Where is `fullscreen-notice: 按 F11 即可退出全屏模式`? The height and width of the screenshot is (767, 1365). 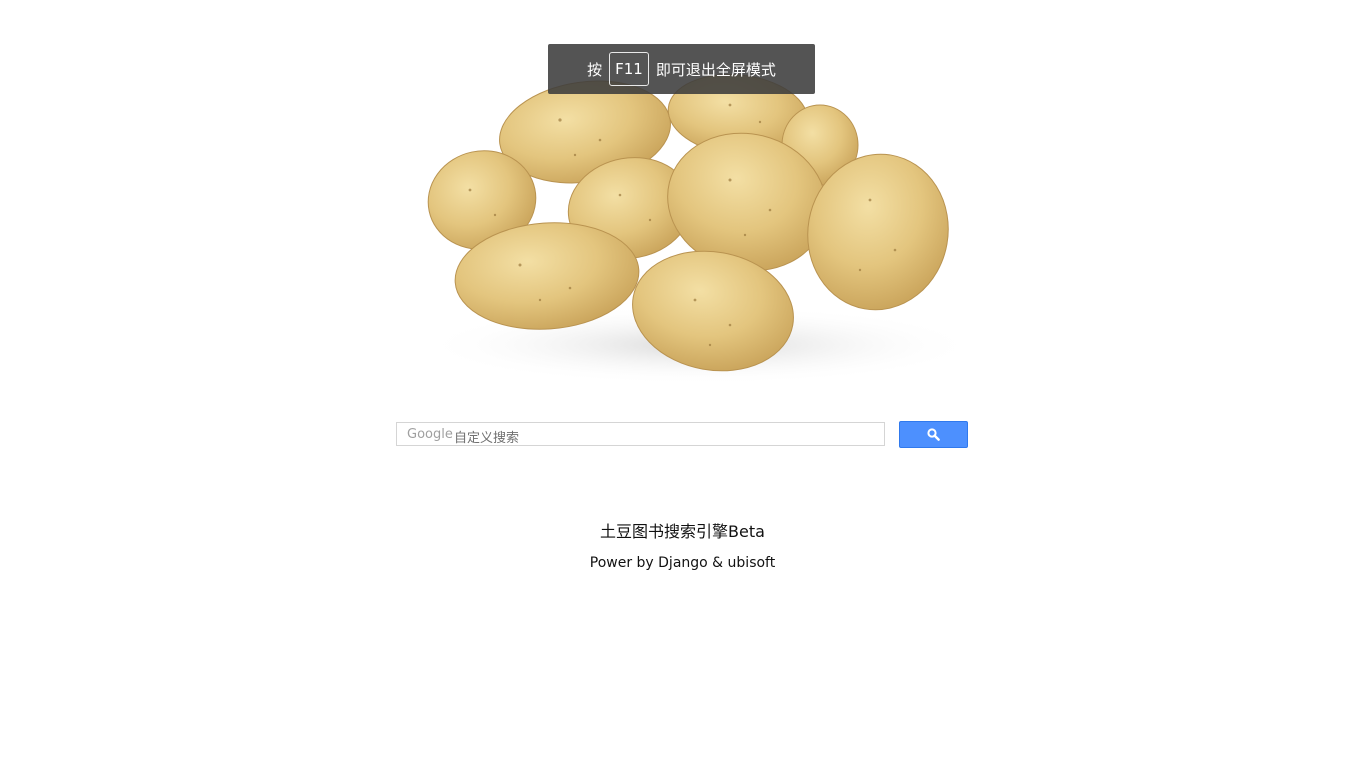 fullscreen-notice: 按 F11 即可退出全屏模式 is located at coordinates (681, 69).